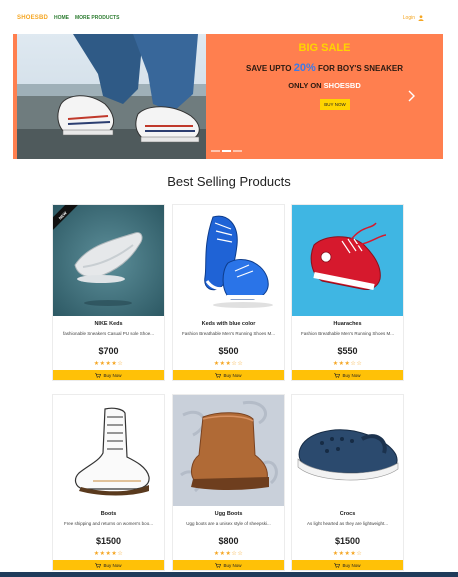 The height and width of the screenshot is (577, 458). Describe the element at coordinates (347, 324) in the screenshot. I see `product-name: Huaraches` at that location.